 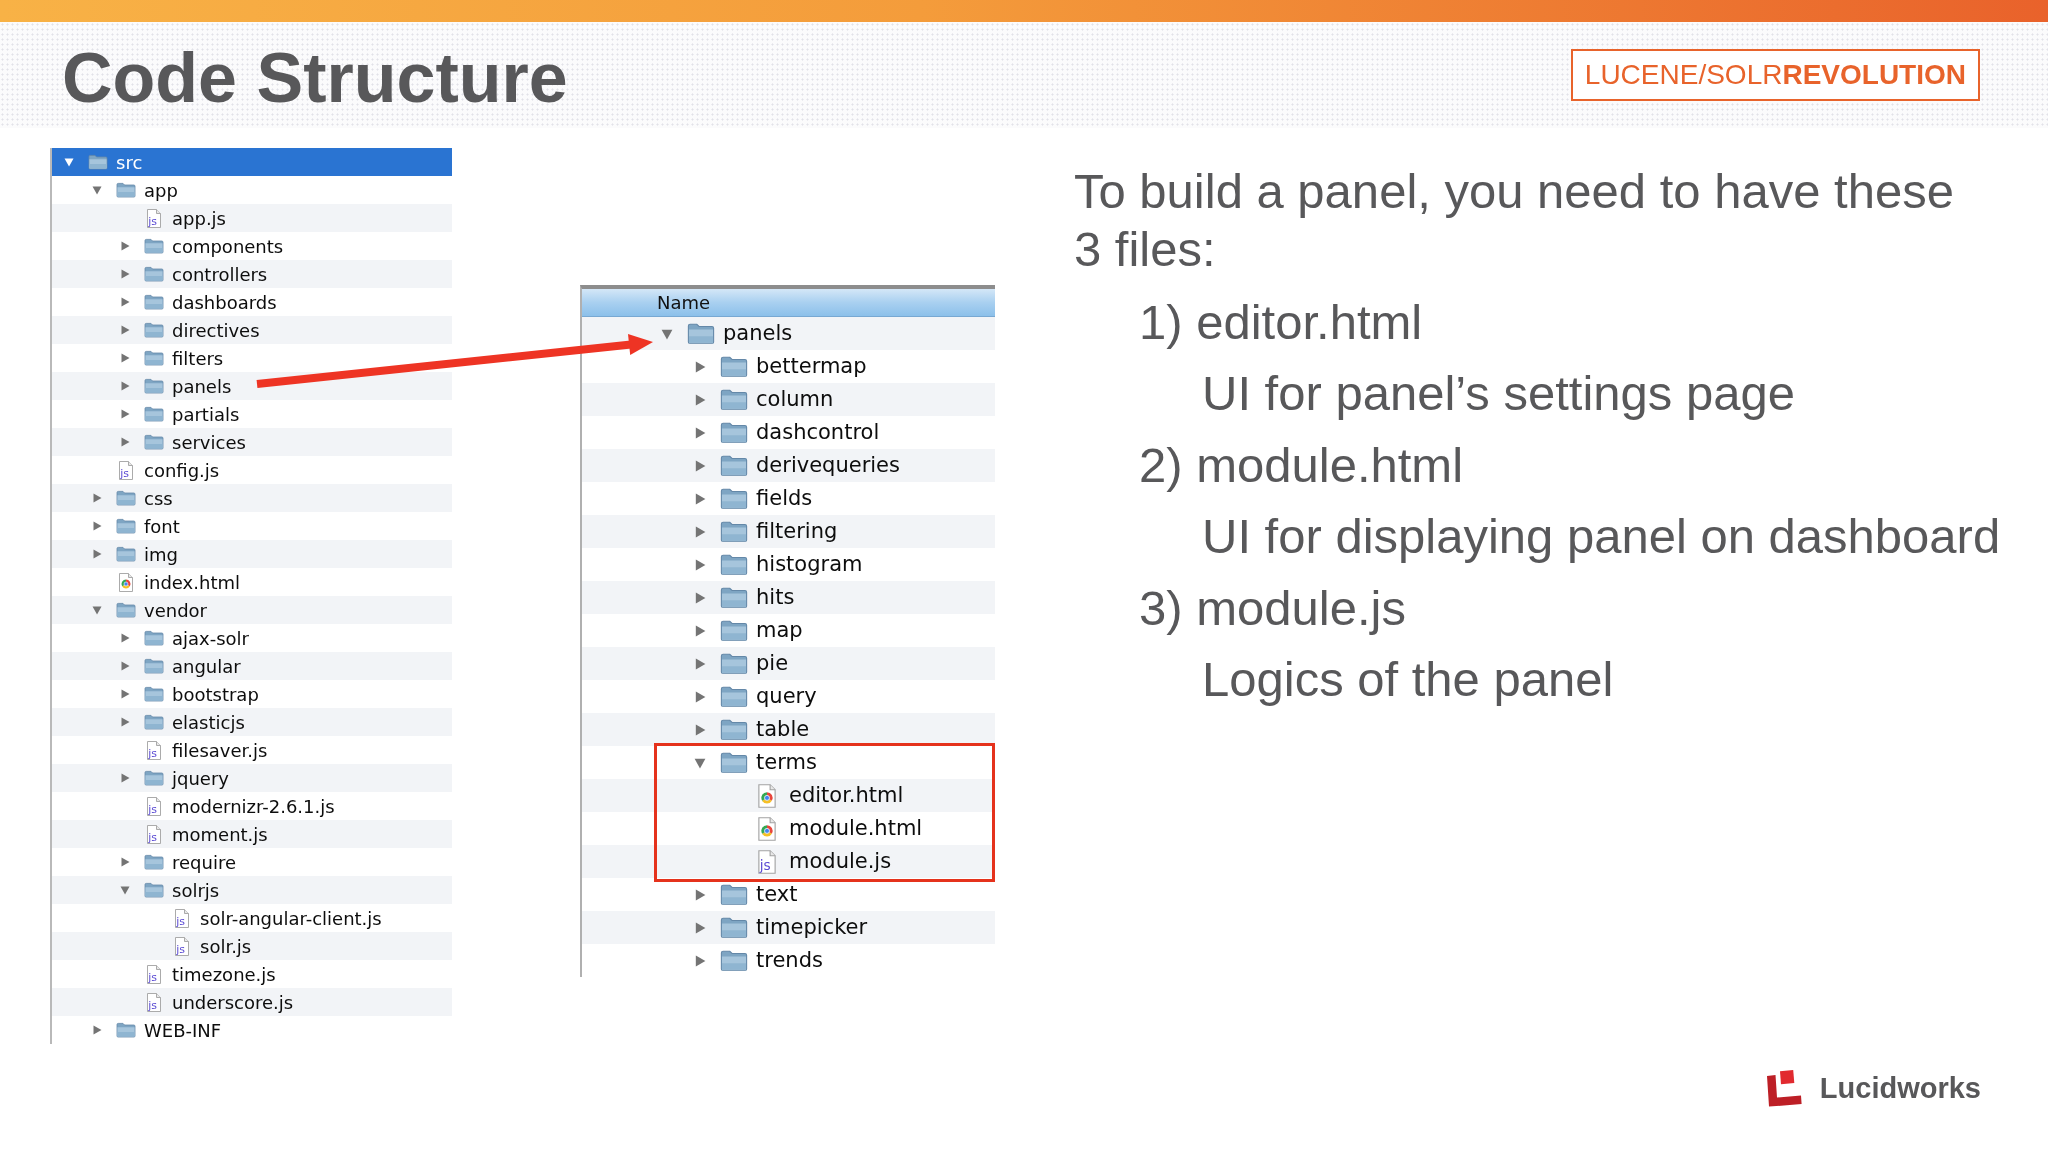 What do you see at coordinates (788, 597) in the screenshot?
I see `tree-item: hits` at bounding box center [788, 597].